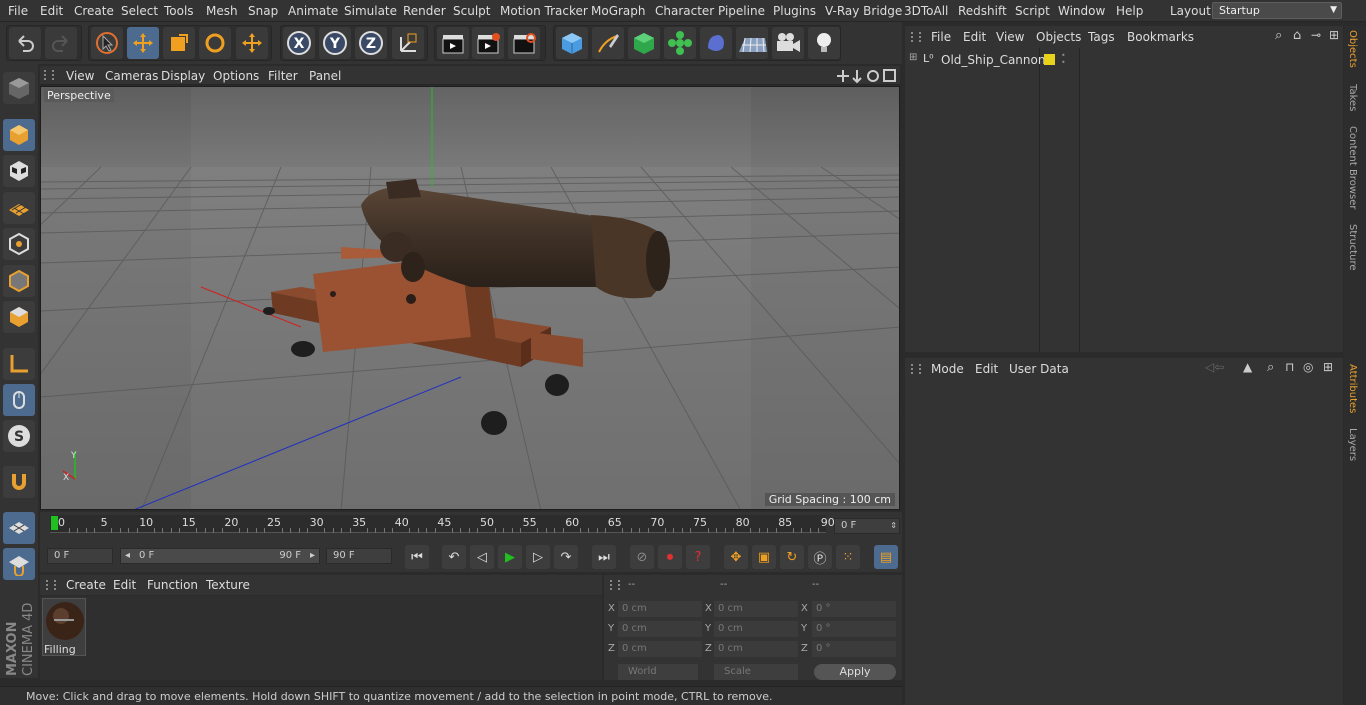  I want to click on render-to-picture-viewer-button, so click(488, 43).